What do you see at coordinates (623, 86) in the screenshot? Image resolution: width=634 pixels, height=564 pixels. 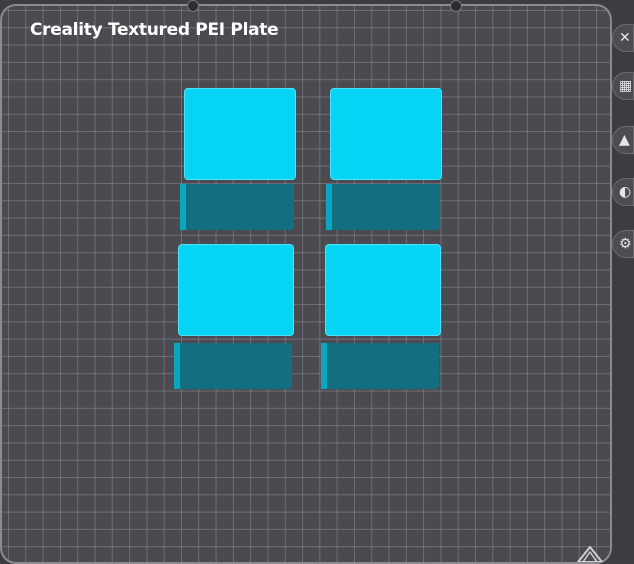 I see `arrange-icon: ▦` at bounding box center [623, 86].